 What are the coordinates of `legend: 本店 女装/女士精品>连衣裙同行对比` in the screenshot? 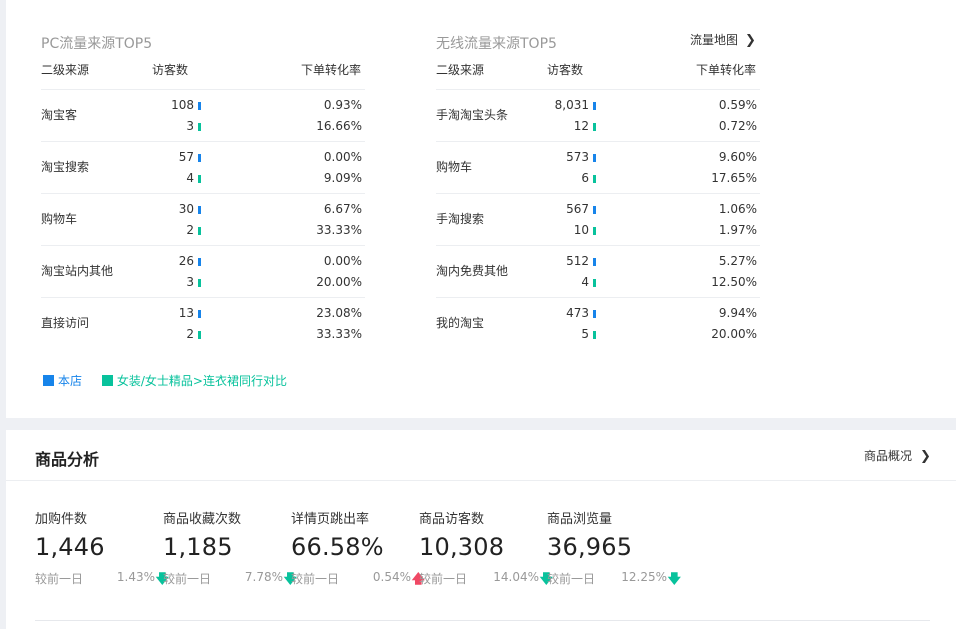 It's located at (173, 380).